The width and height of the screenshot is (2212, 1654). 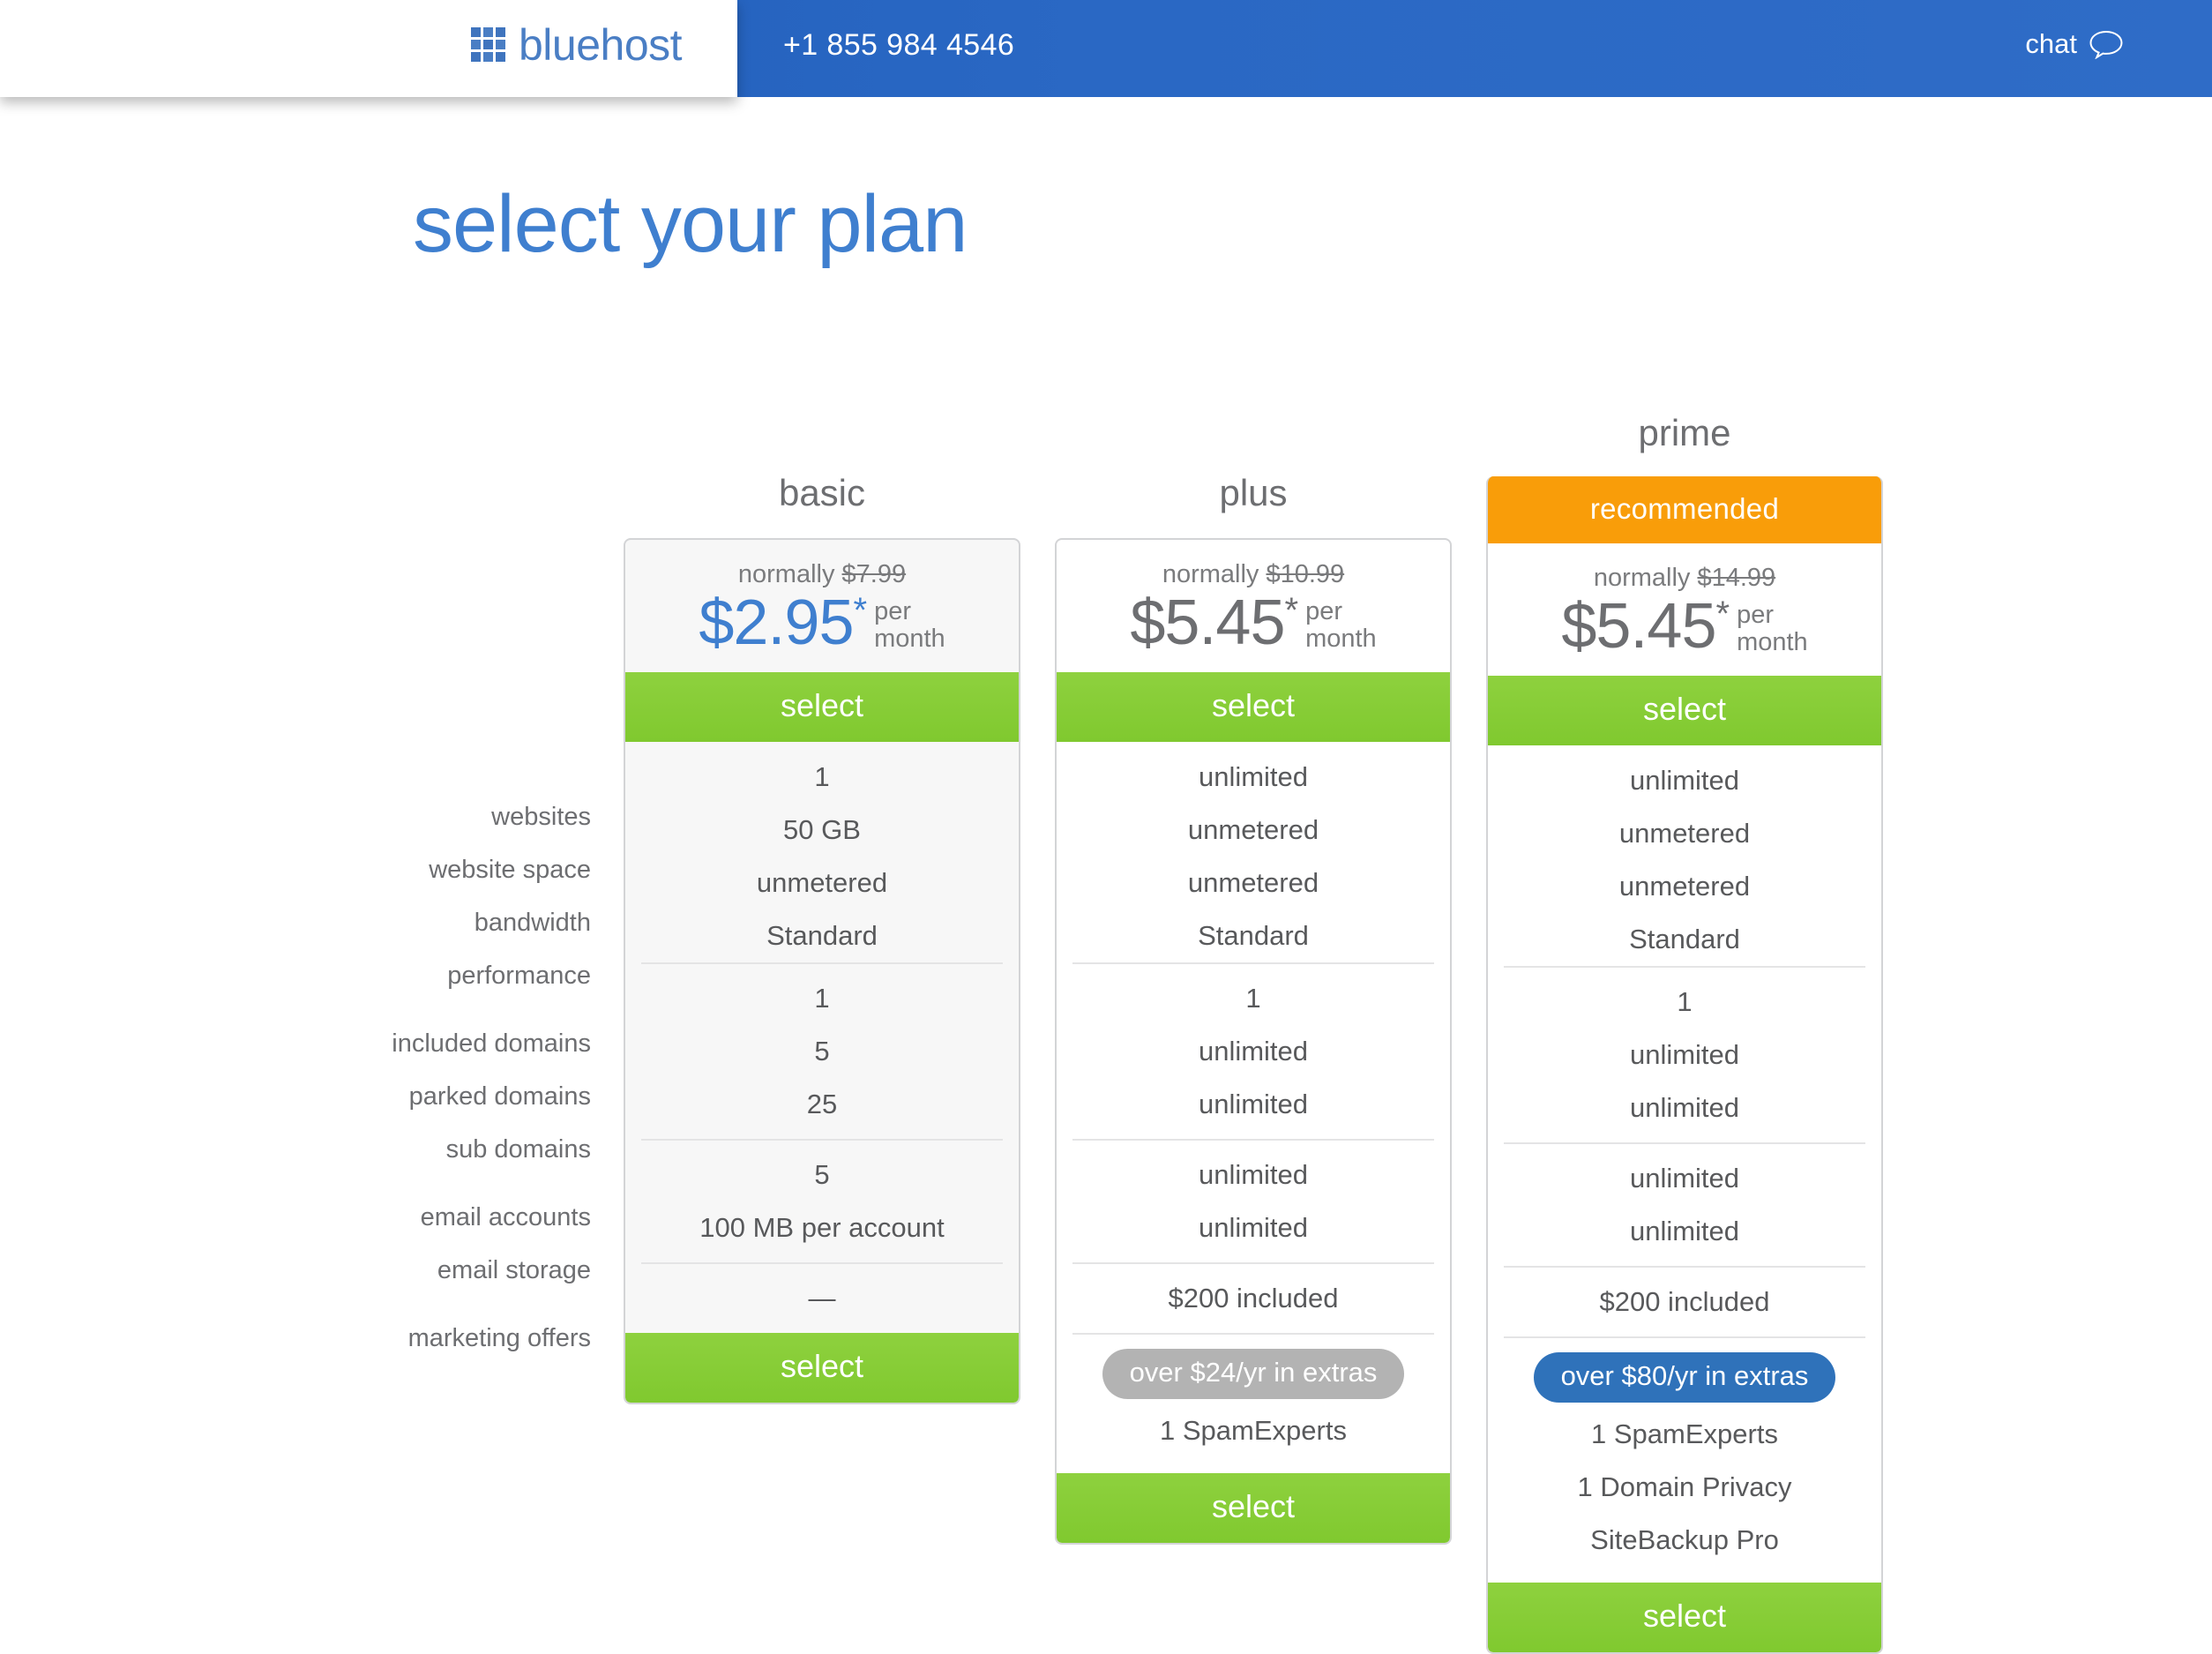 What do you see at coordinates (1253, 1508) in the screenshot?
I see `select-button-plus-bottom: select` at bounding box center [1253, 1508].